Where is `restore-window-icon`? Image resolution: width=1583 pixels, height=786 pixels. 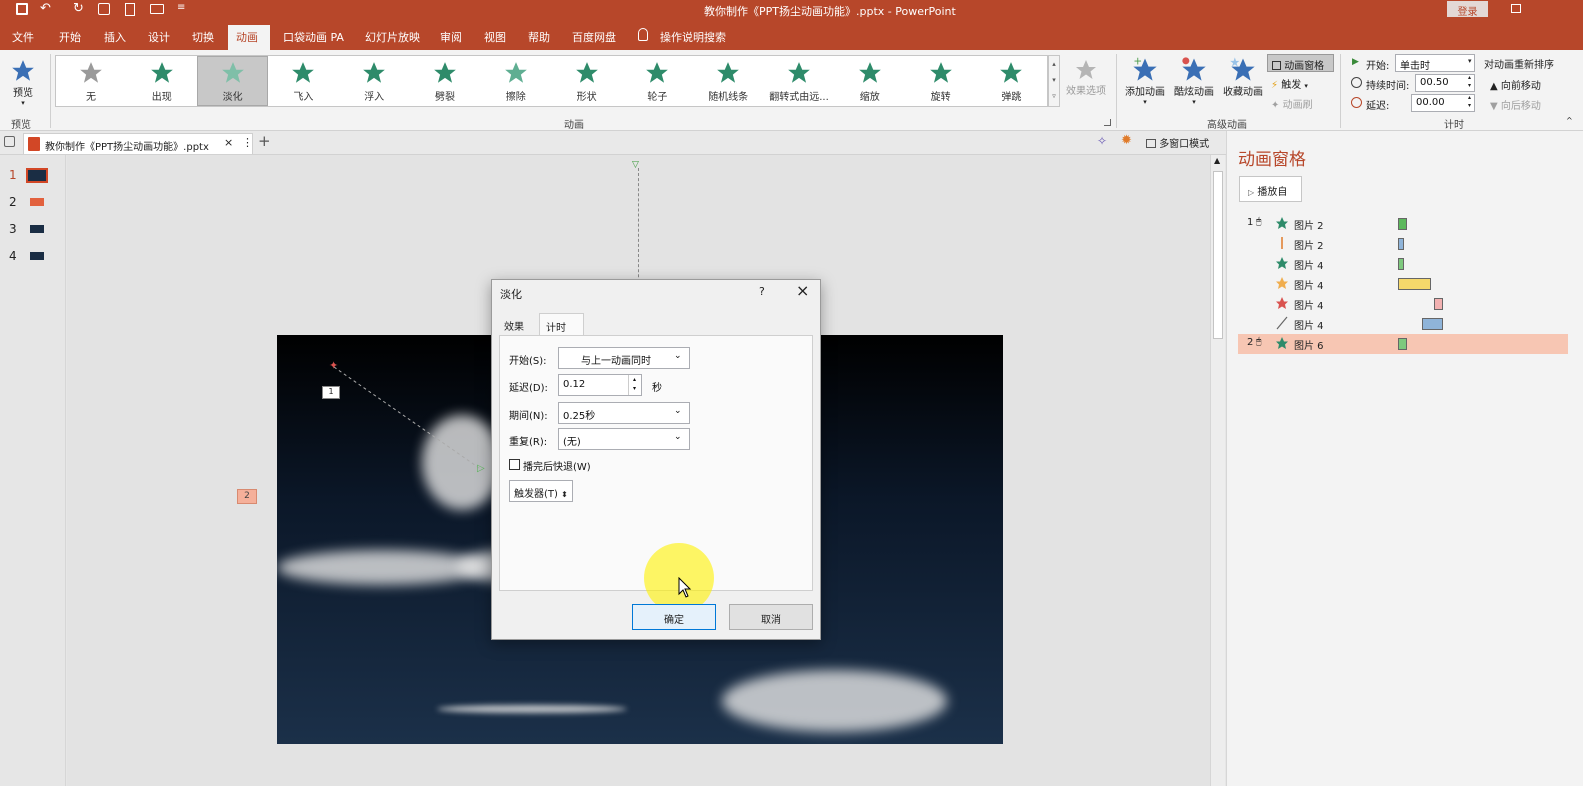 restore-window-icon is located at coordinates (1516, 8).